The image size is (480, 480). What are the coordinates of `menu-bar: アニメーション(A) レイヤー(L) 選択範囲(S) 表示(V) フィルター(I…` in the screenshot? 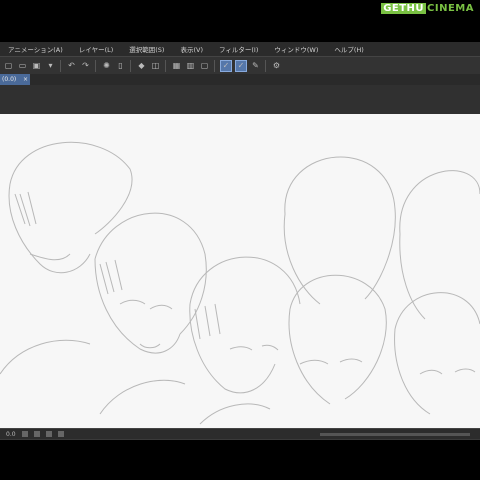 It's located at (240, 49).